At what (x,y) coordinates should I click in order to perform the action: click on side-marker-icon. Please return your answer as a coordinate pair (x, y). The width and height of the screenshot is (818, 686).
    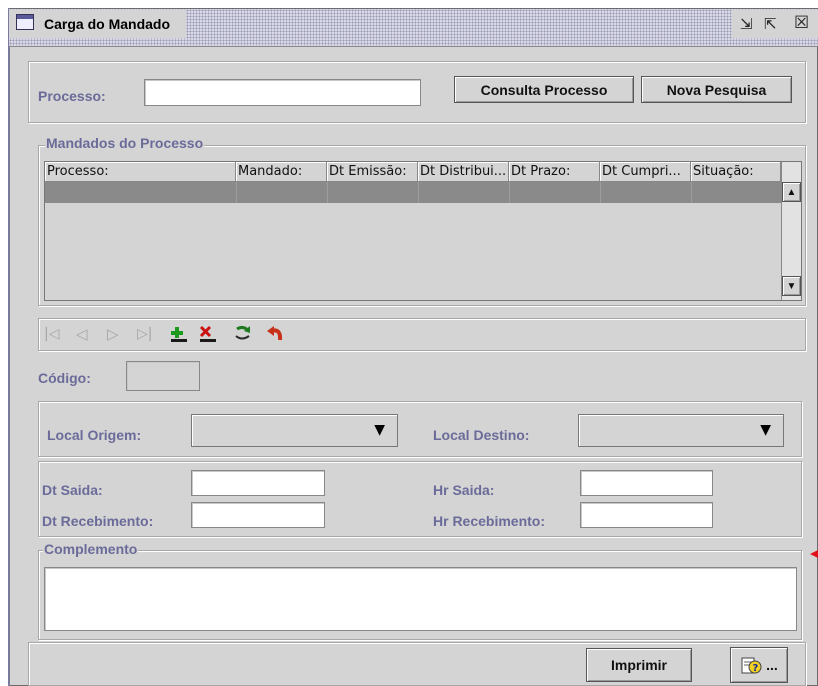
    Looking at the image, I should click on (814, 554).